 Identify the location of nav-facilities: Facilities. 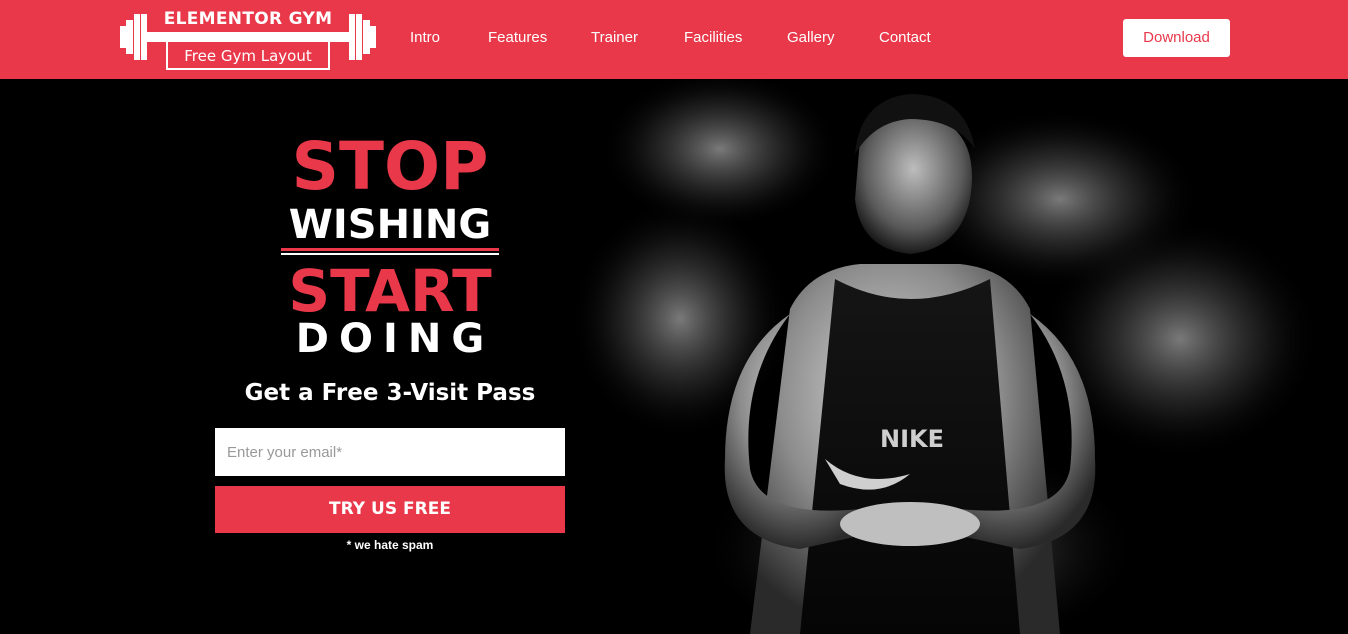
(713, 37).